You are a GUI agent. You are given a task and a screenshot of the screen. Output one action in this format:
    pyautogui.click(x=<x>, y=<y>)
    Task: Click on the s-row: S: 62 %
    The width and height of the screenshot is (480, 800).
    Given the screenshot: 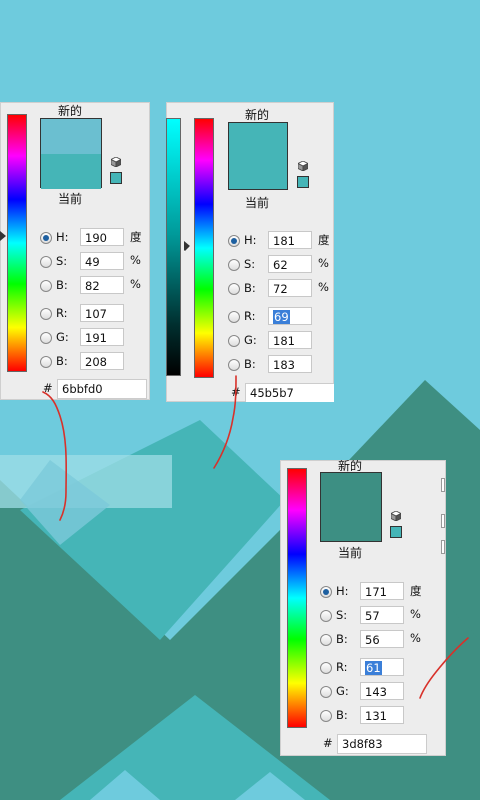 What is the action you would take?
    pyautogui.click(x=281, y=265)
    